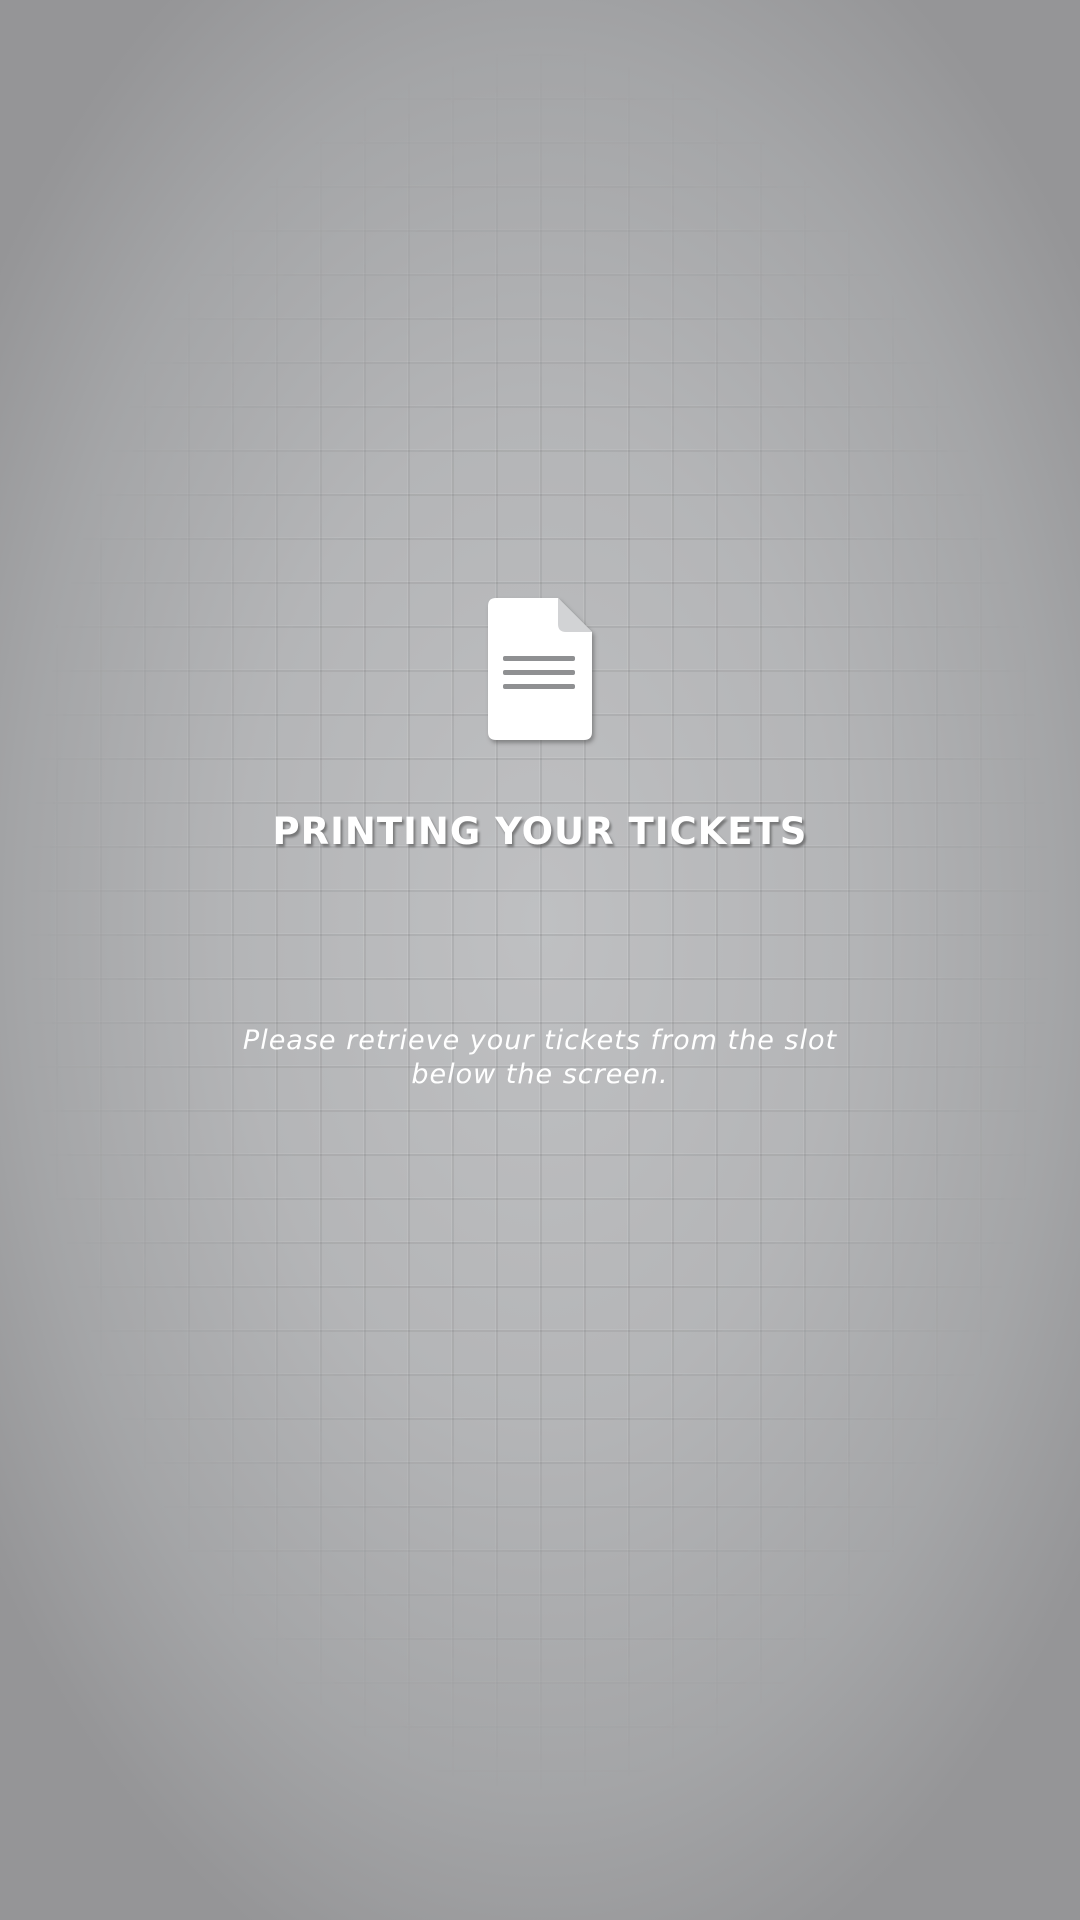  I want to click on document-icon, so click(541, 671).